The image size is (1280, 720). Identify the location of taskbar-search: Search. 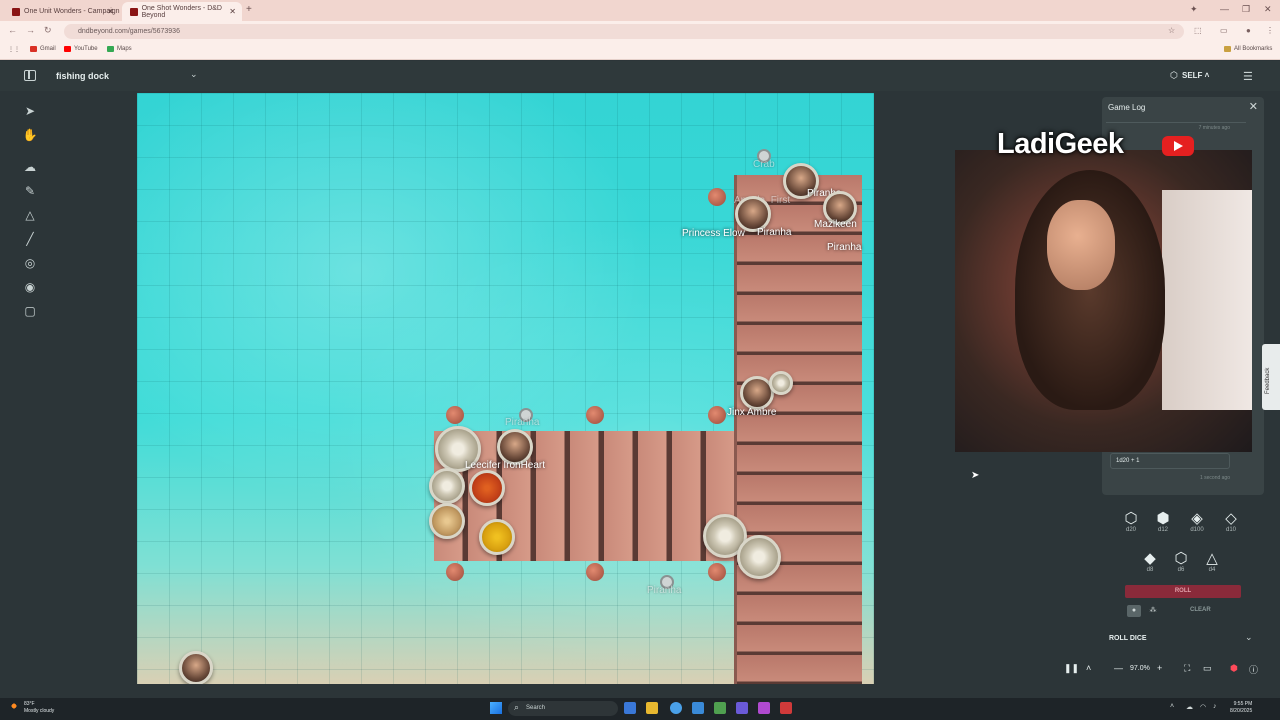
(563, 708).